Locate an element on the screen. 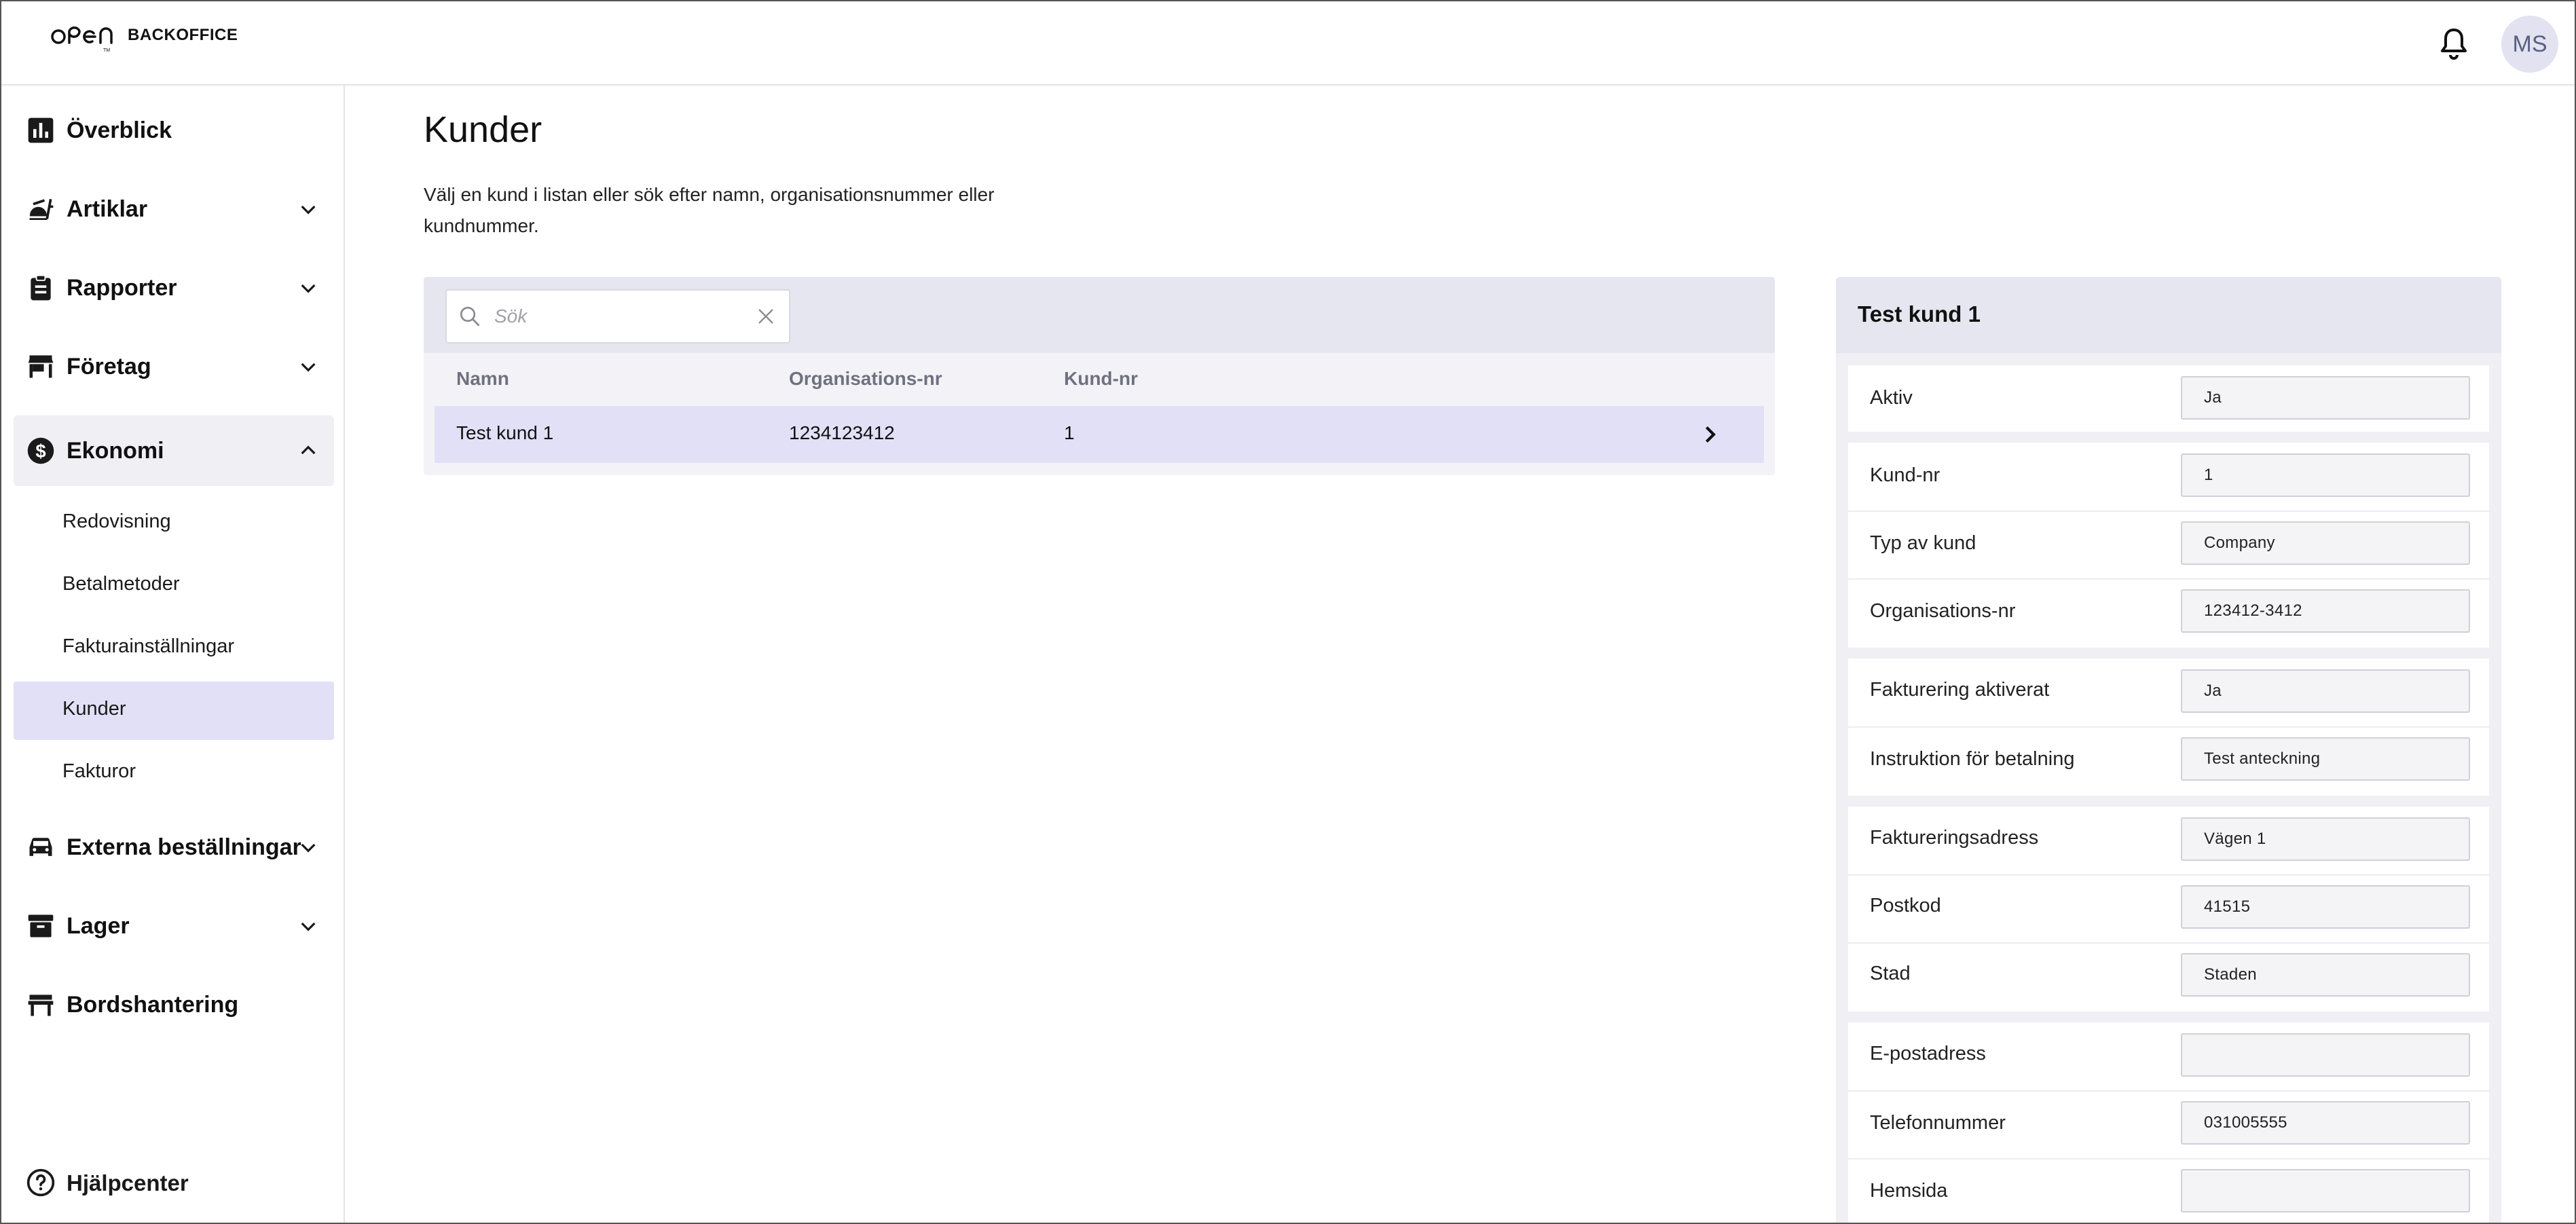  field-row-organisations-nr: Organisations-nr 123412-3412 is located at coordinates (2168, 614).